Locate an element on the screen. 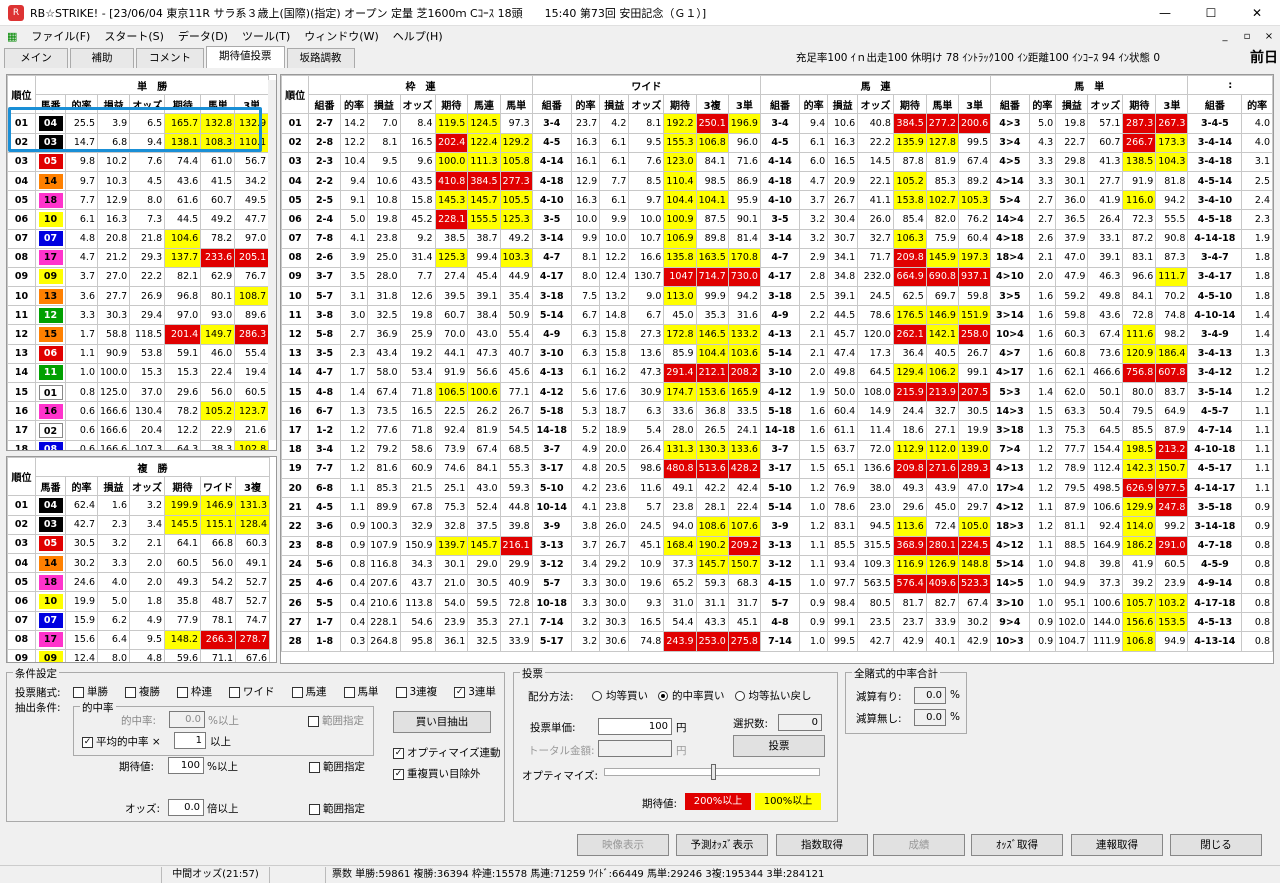 Image resolution: width=1280 pixels, height=883 pixels. avg-hit-input: 1 is located at coordinates (190, 740).